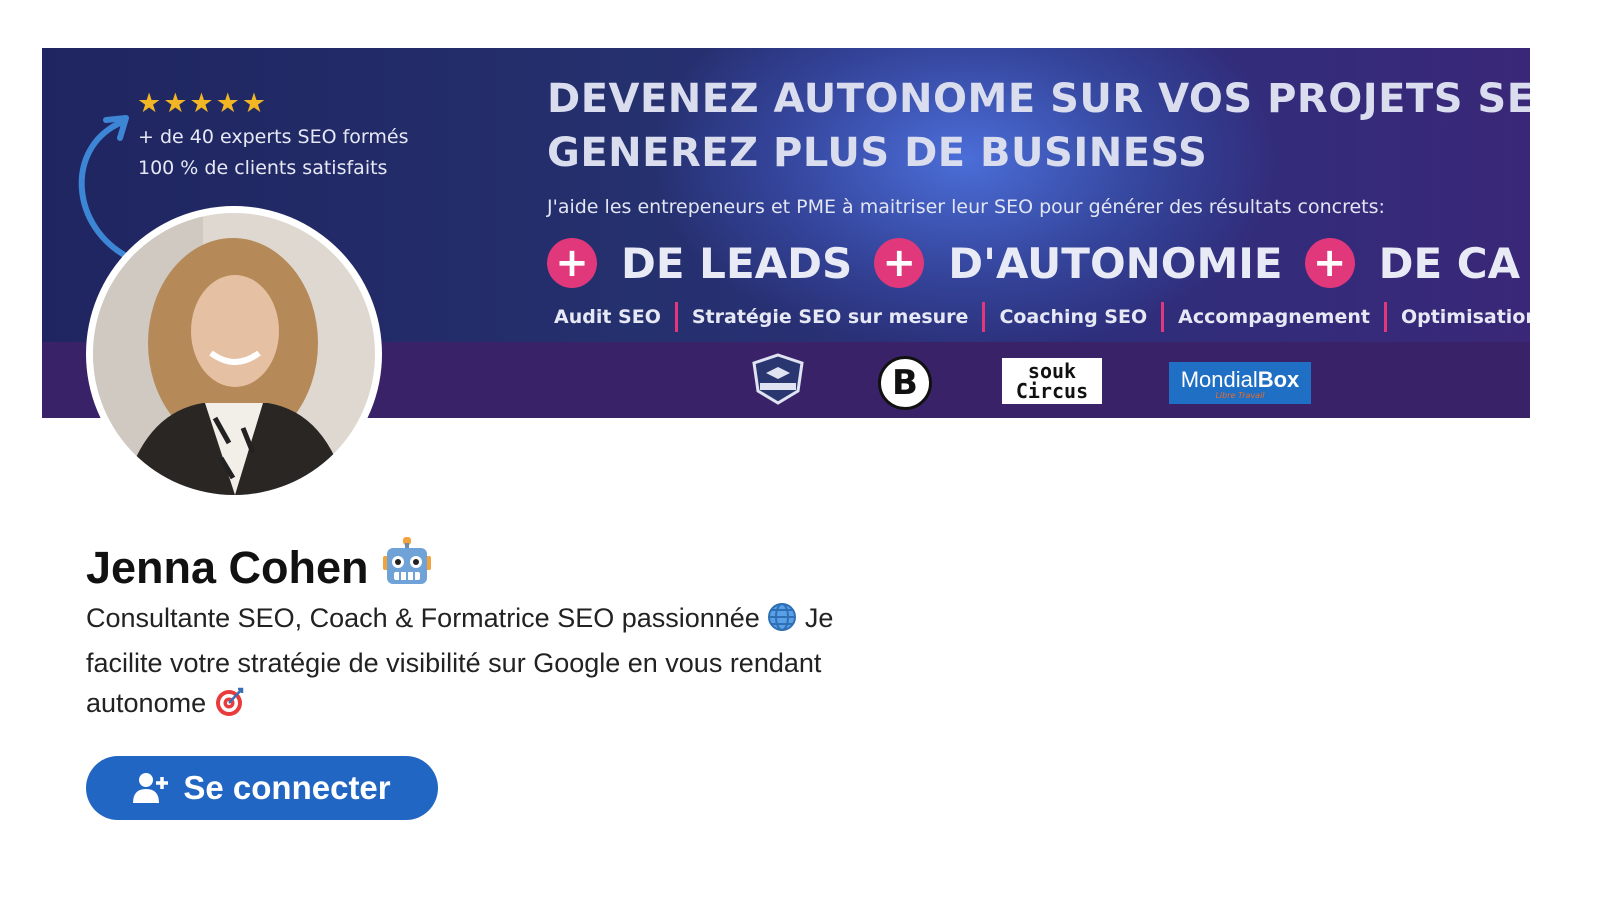 This screenshot has height=900, width=1600. I want to click on target-icon, so click(229, 707).